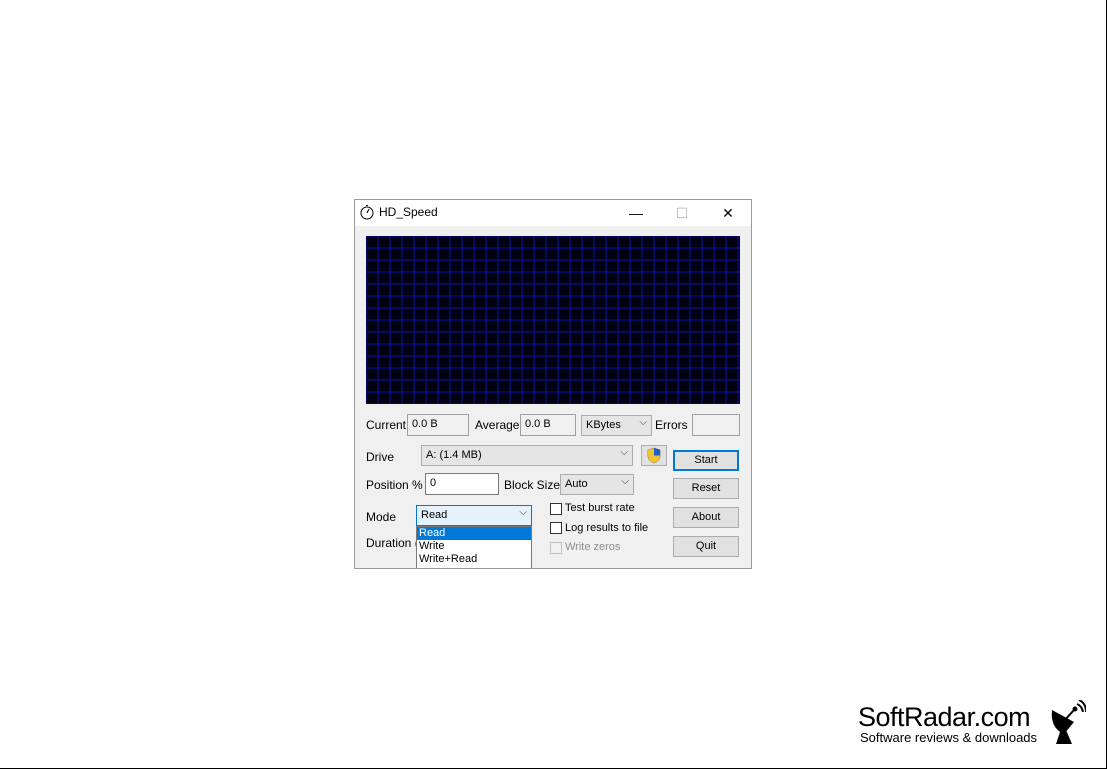  What do you see at coordinates (392, 543) in the screenshot?
I see `duration-label: Duration (` at bounding box center [392, 543].